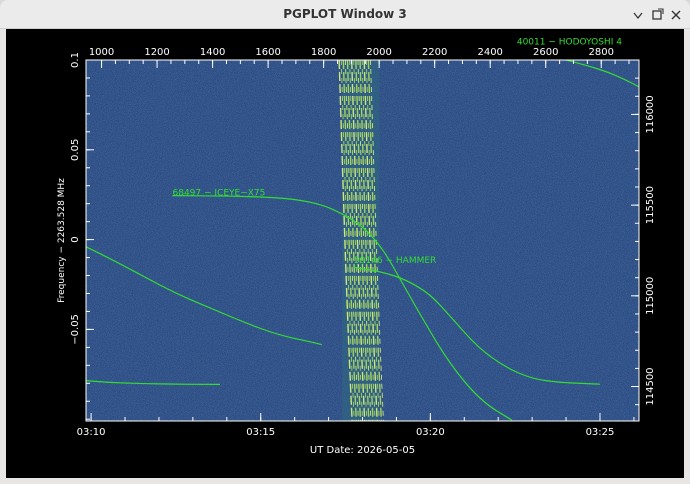  Describe the element at coordinates (489, 52) in the screenshot. I see `top-tick-label: 2400` at that location.